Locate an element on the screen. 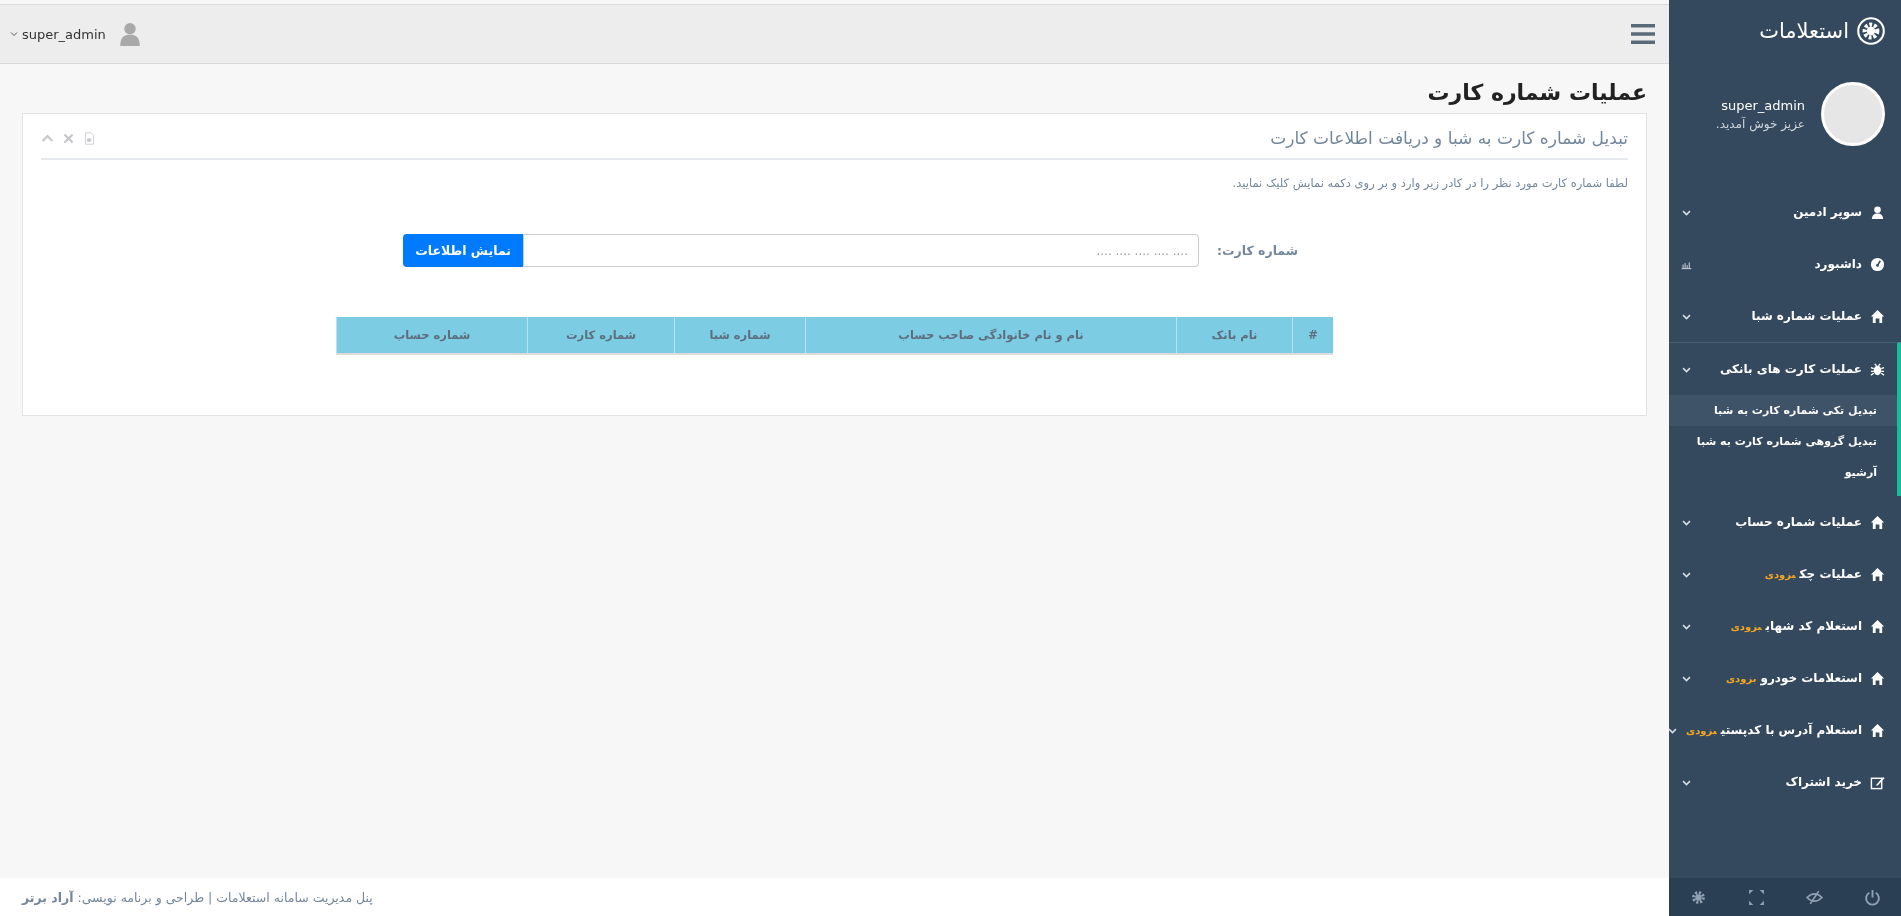 The image size is (1901, 916). menu-item: استعلام کد شهاب بزودی is located at coordinates (1785, 626).